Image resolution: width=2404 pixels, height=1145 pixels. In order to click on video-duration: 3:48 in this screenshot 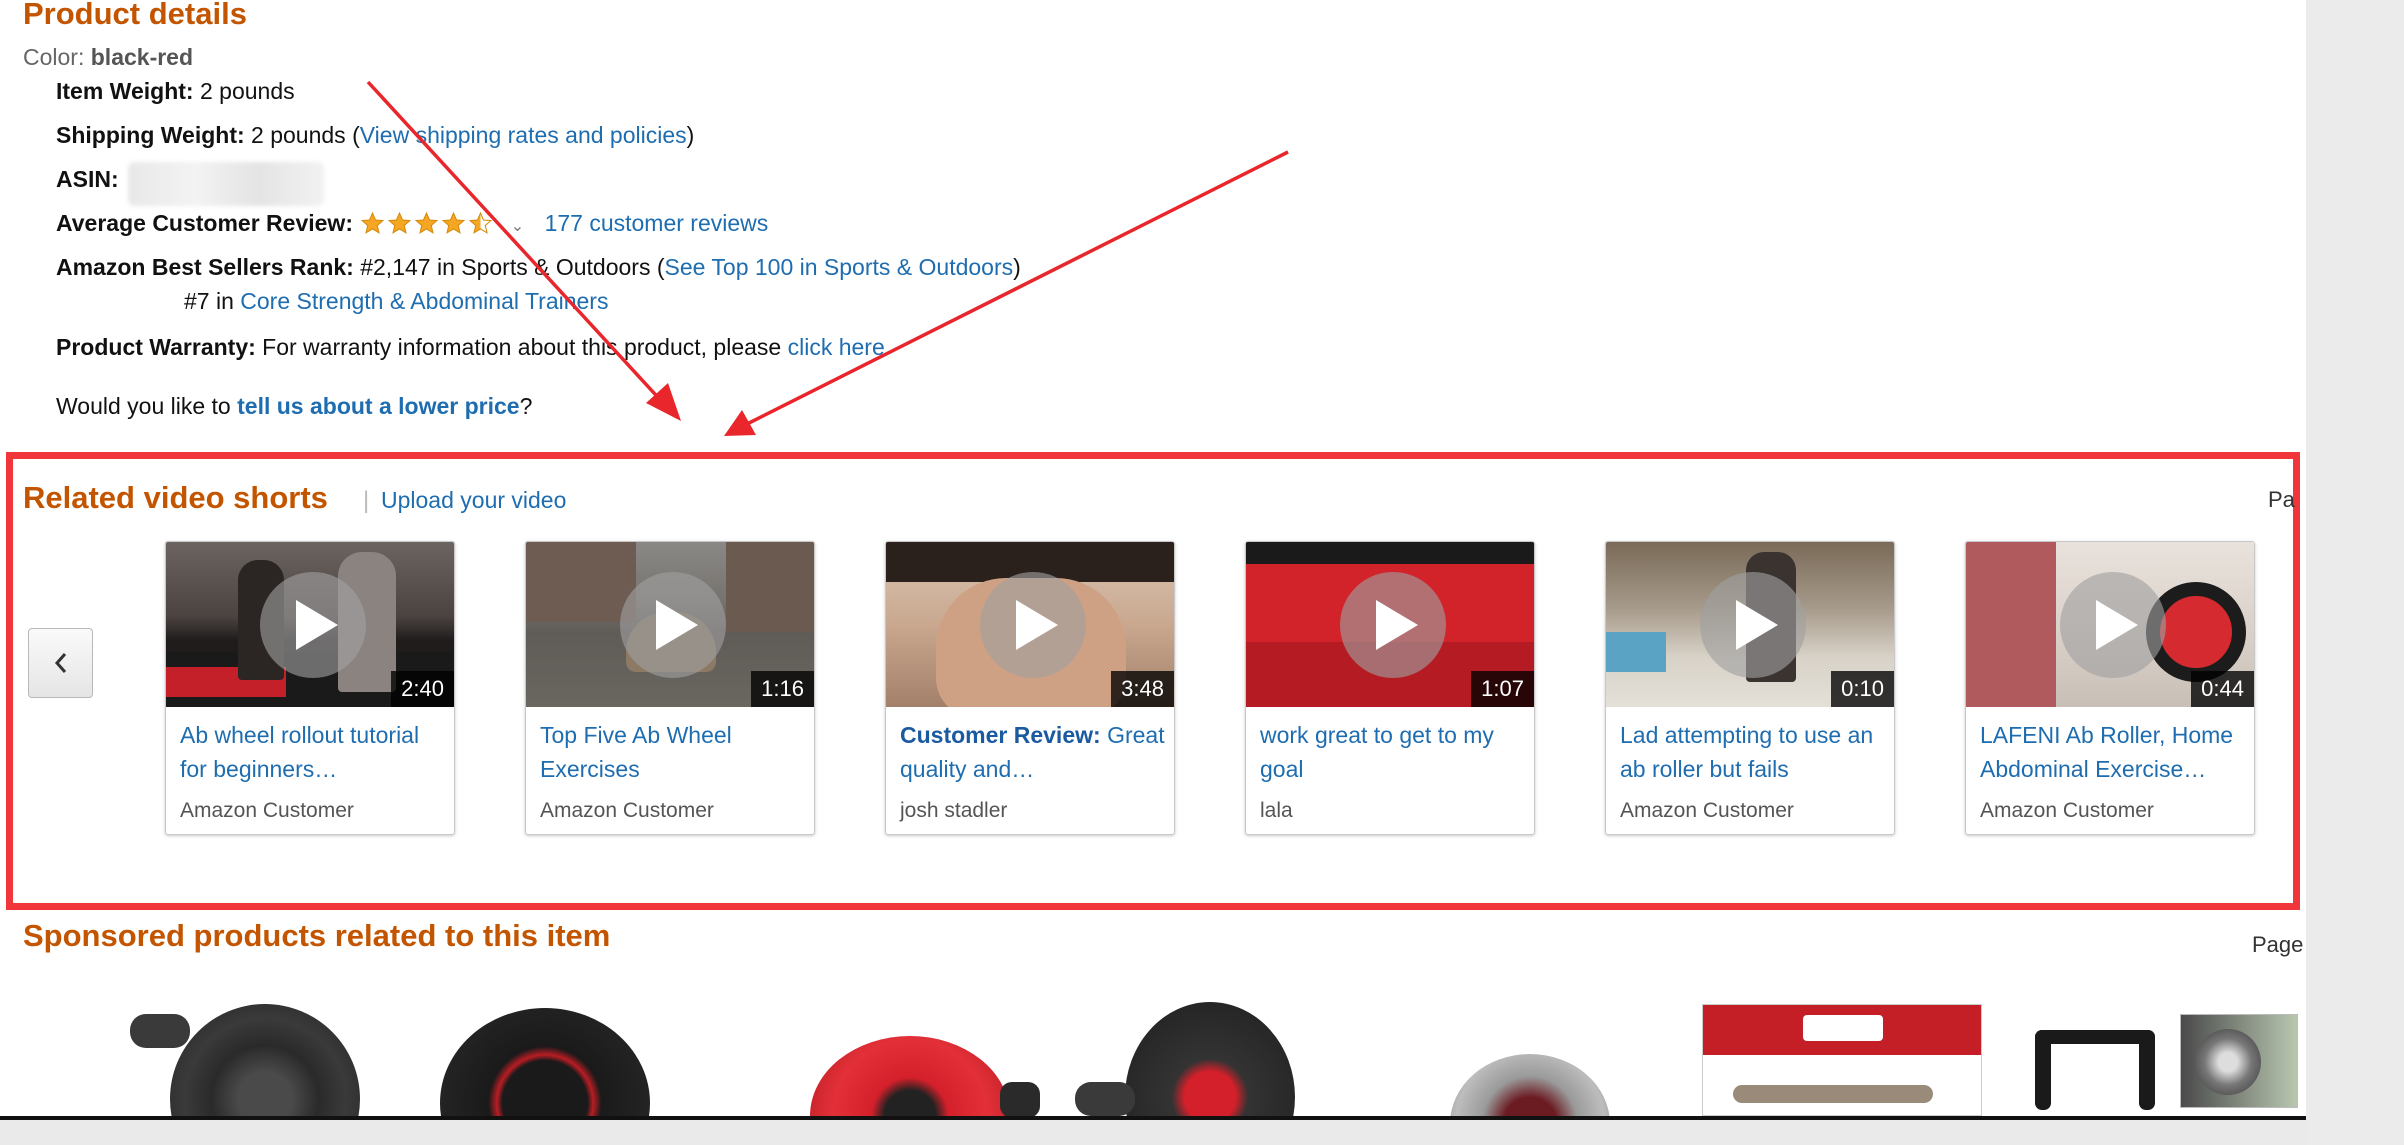, I will do `click(1142, 689)`.